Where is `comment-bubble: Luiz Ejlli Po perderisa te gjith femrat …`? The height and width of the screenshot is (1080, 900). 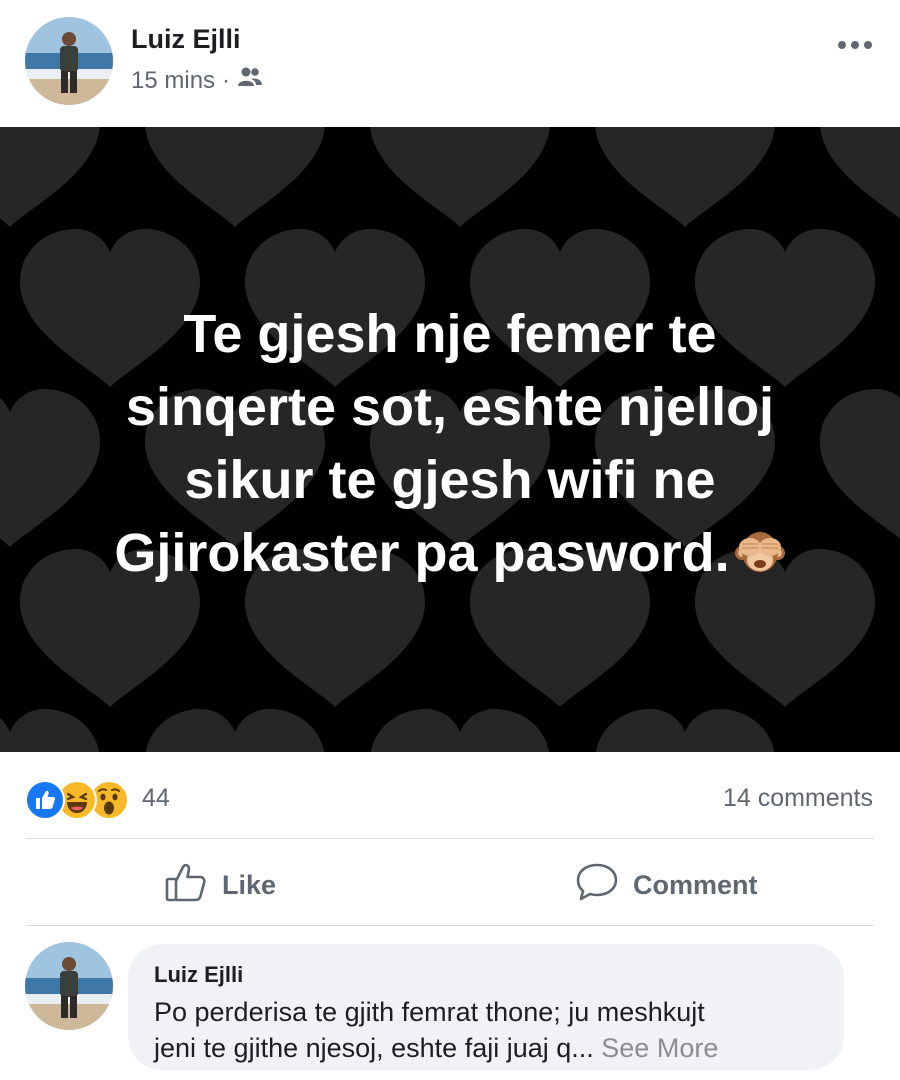 comment-bubble: Luiz Ejlli Po perderisa te gjith femrat … is located at coordinates (486, 1007).